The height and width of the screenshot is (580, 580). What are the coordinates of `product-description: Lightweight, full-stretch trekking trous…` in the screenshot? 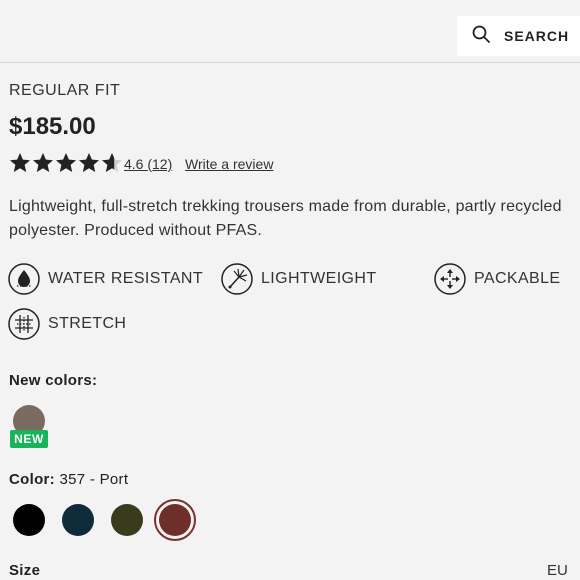 It's located at (285, 218).